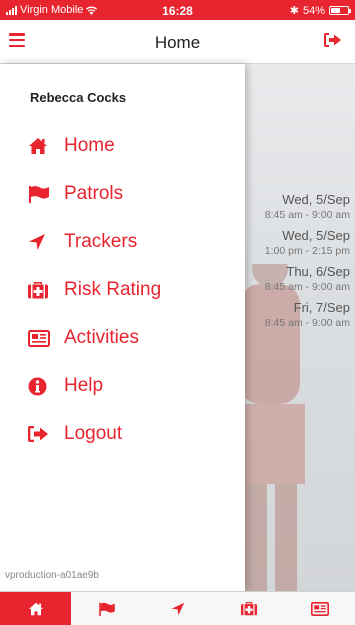  I want to click on page-title: Home, so click(177, 42).